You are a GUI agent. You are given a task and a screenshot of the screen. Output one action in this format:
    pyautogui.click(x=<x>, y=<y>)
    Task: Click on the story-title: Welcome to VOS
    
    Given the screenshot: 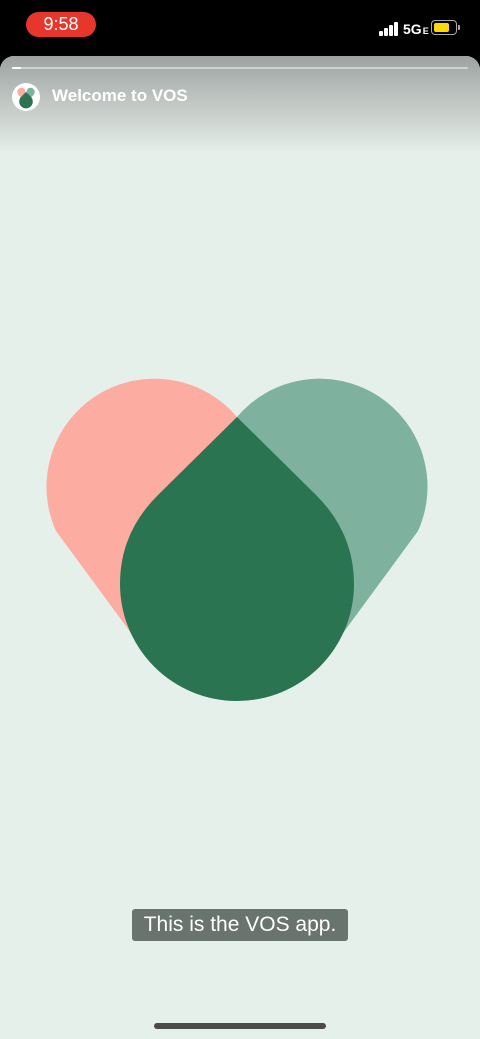 What is the action you would take?
    pyautogui.click(x=120, y=95)
    